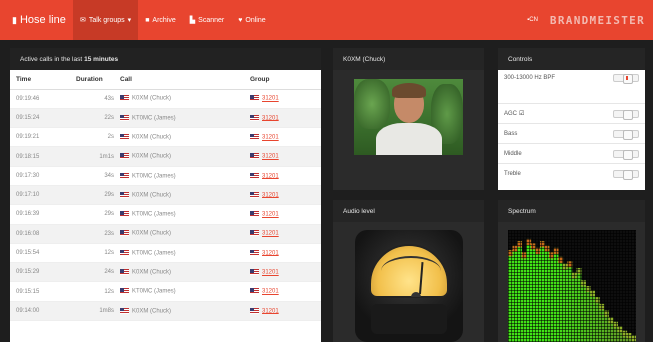  I want to click on vu-meter-scale, so click(411, 271).